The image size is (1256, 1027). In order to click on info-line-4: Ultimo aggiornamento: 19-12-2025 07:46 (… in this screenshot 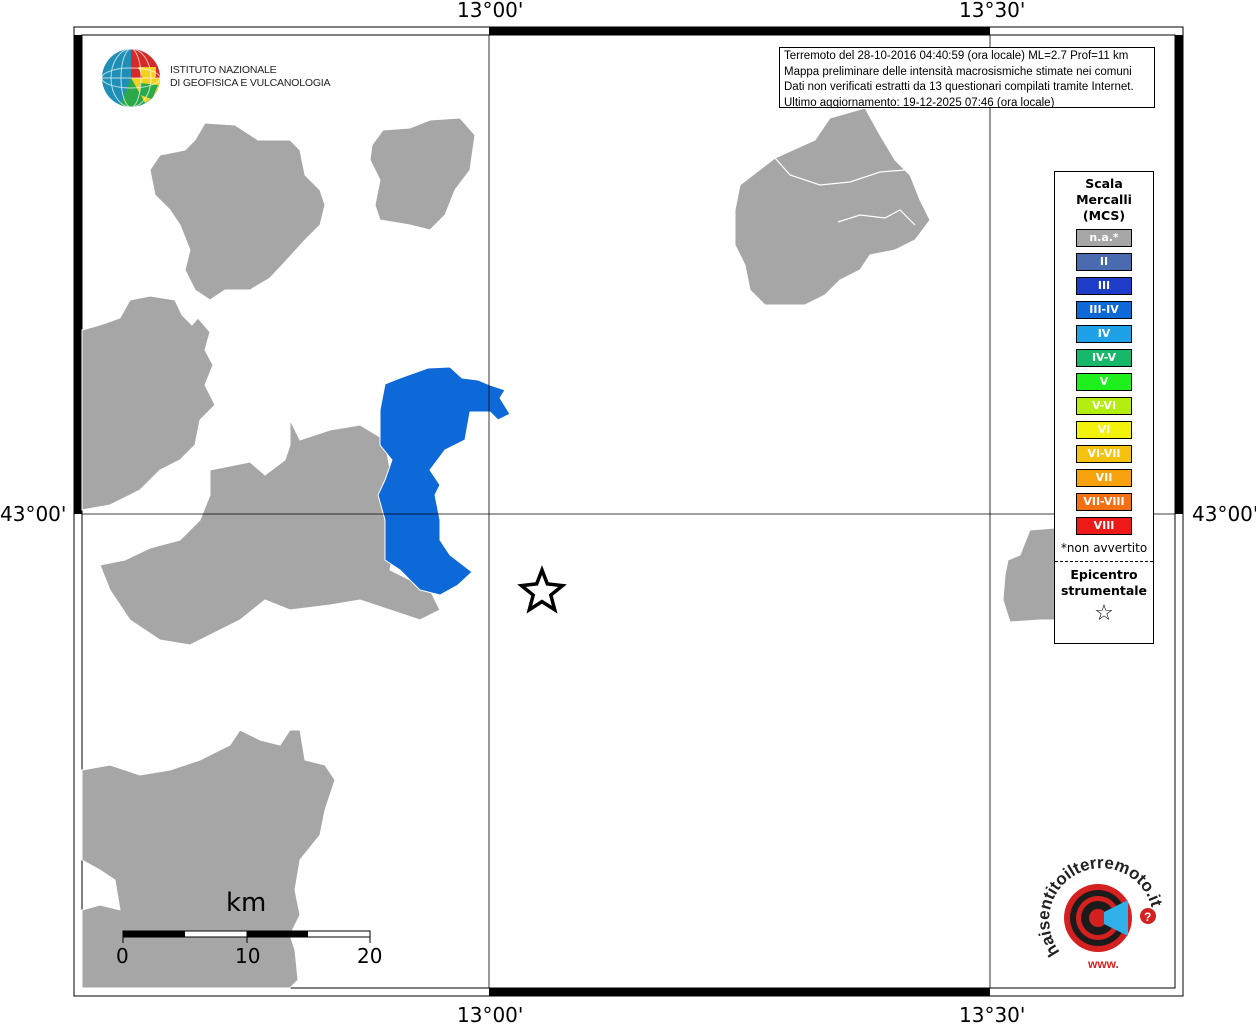, I will do `click(919, 102)`.